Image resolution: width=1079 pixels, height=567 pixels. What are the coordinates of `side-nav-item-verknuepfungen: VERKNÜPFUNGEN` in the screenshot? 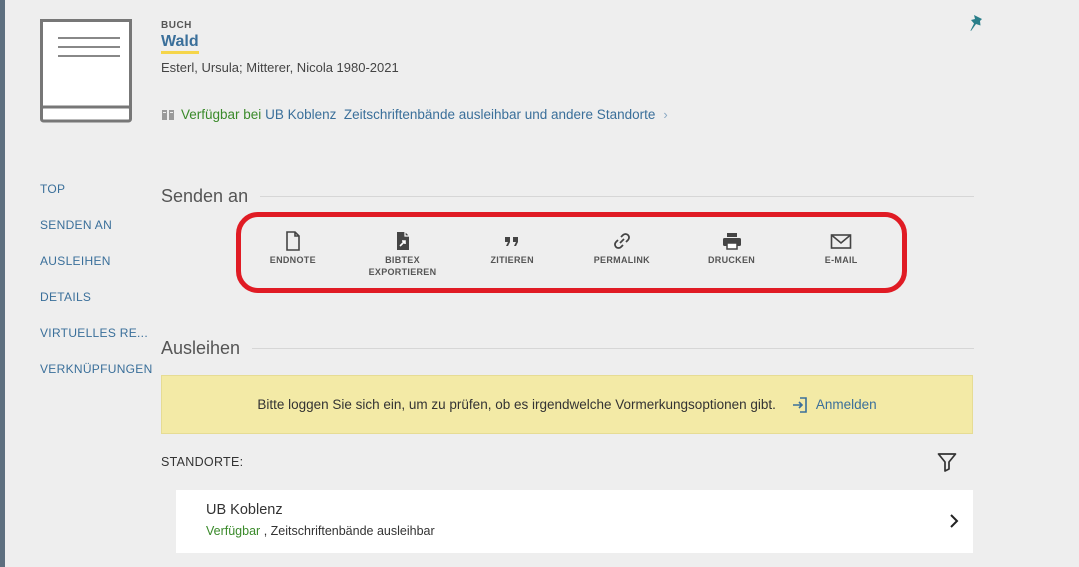 It's located at (96, 378).